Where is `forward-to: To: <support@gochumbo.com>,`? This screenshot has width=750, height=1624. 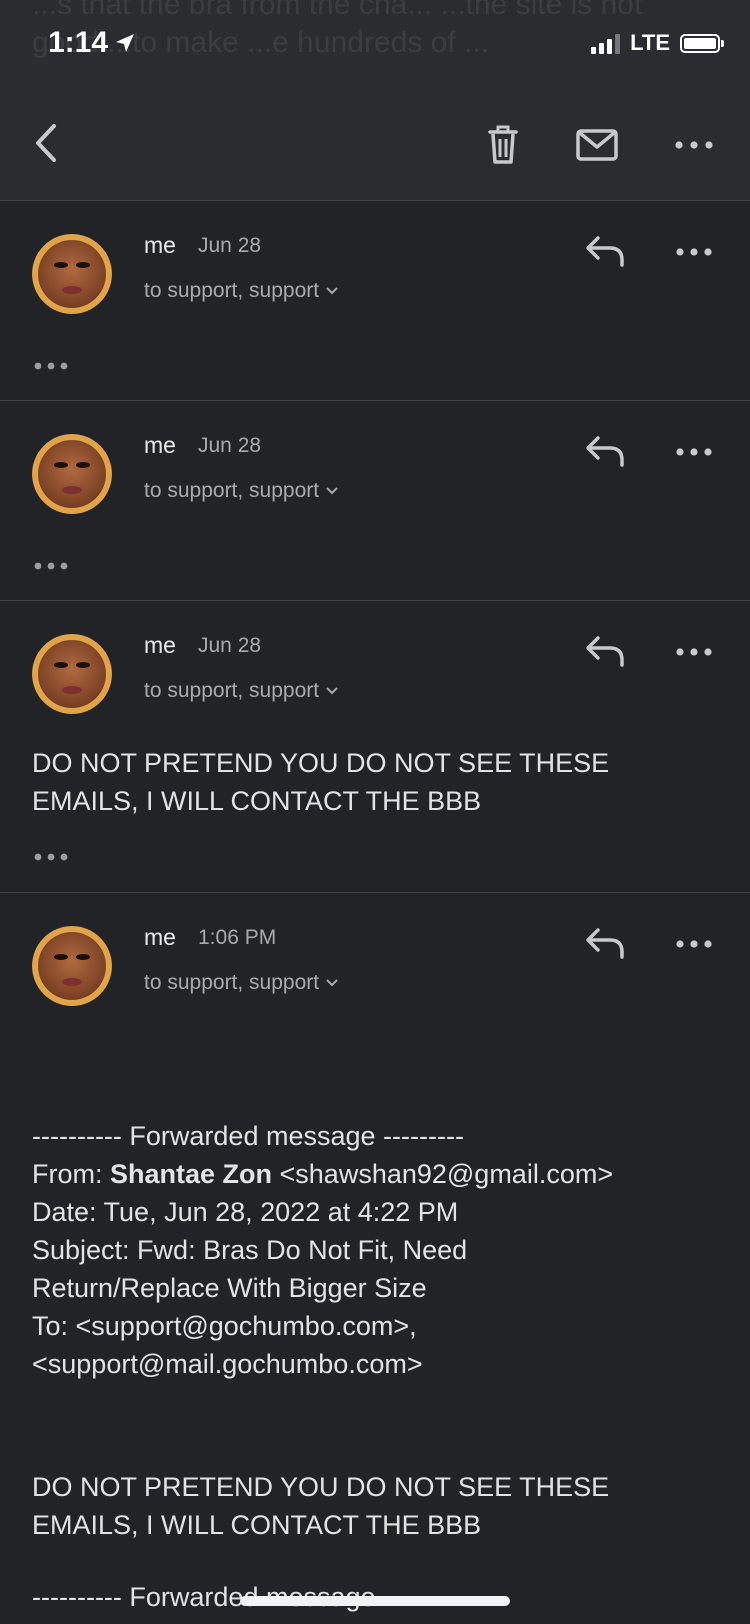 forward-to: To: <support@gochumbo.com>, is located at coordinates (382, 1326).